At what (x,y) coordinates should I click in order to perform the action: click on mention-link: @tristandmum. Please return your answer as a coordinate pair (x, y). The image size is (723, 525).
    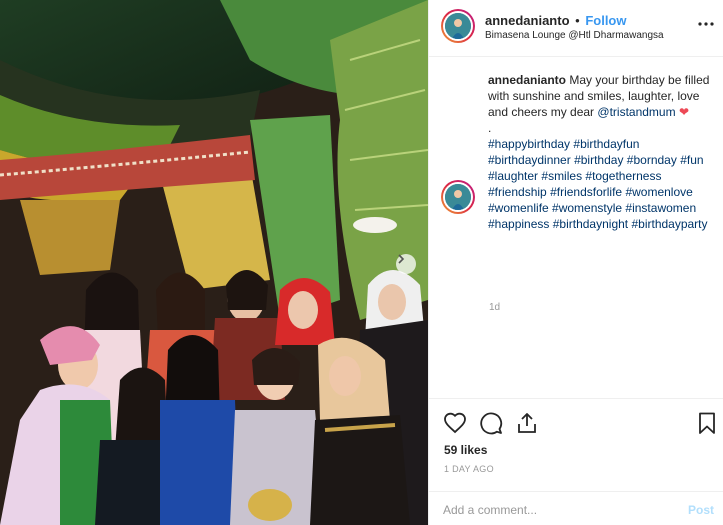
    Looking at the image, I should click on (636, 112).